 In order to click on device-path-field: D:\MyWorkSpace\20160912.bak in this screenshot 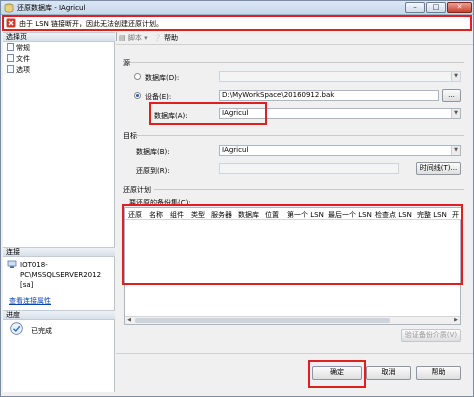, I will do `click(329, 95)`.